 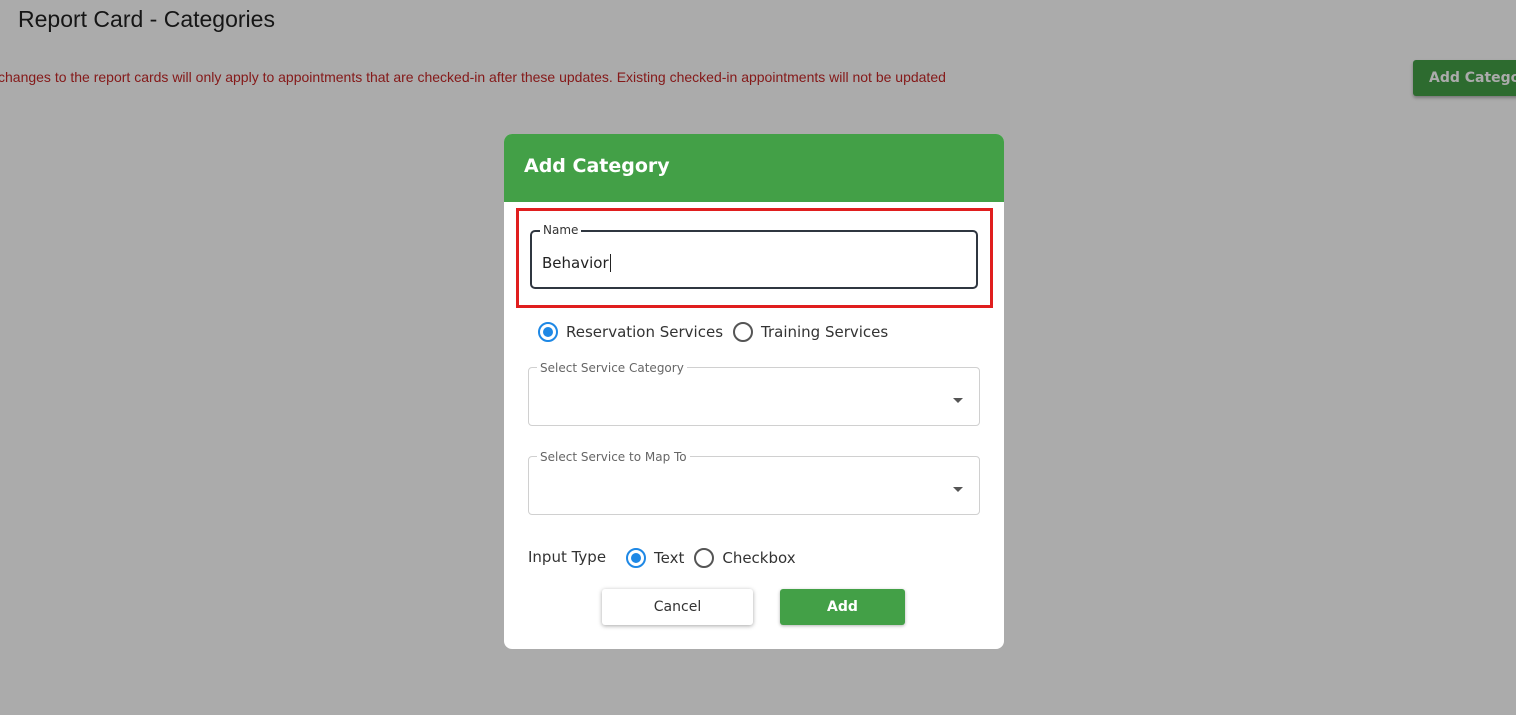 I want to click on service-category-select: Select Service Category, so click(x=754, y=393).